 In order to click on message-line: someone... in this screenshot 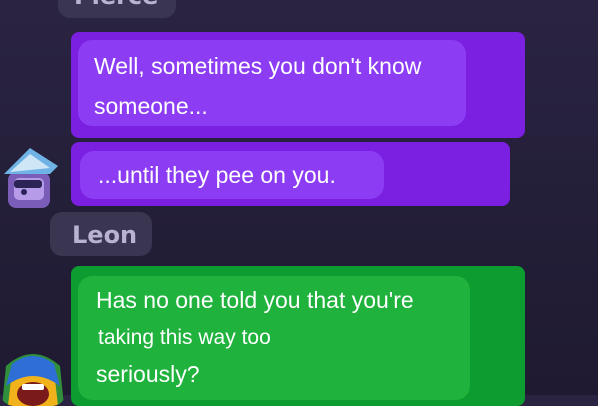, I will do `click(151, 106)`.